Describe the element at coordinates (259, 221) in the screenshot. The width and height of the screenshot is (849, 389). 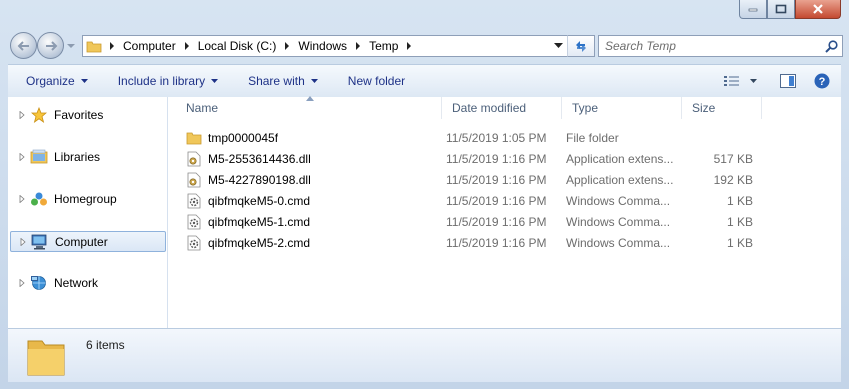
I see `file-name: qibfmqkeM5-1.cmd` at that location.